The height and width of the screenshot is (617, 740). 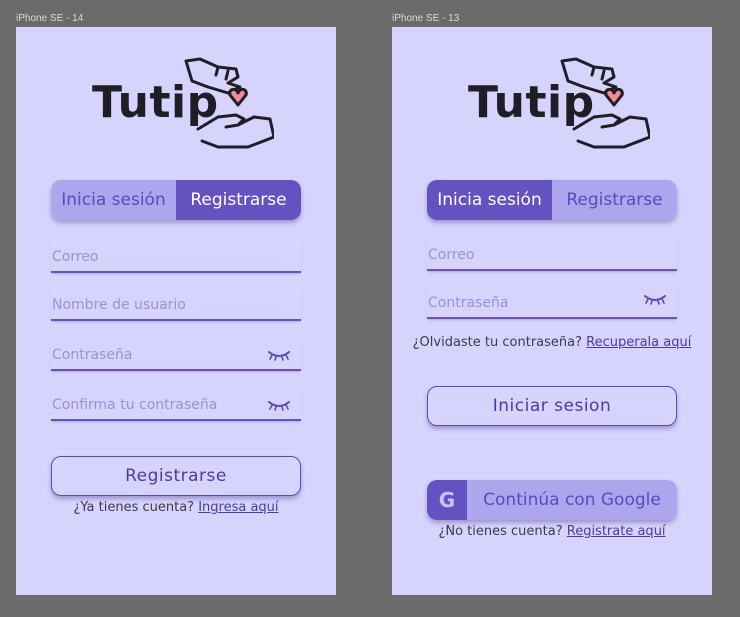 What do you see at coordinates (426, 18) in the screenshot?
I see `frame-label-right: iPhone SE - 13` at bounding box center [426, 18].